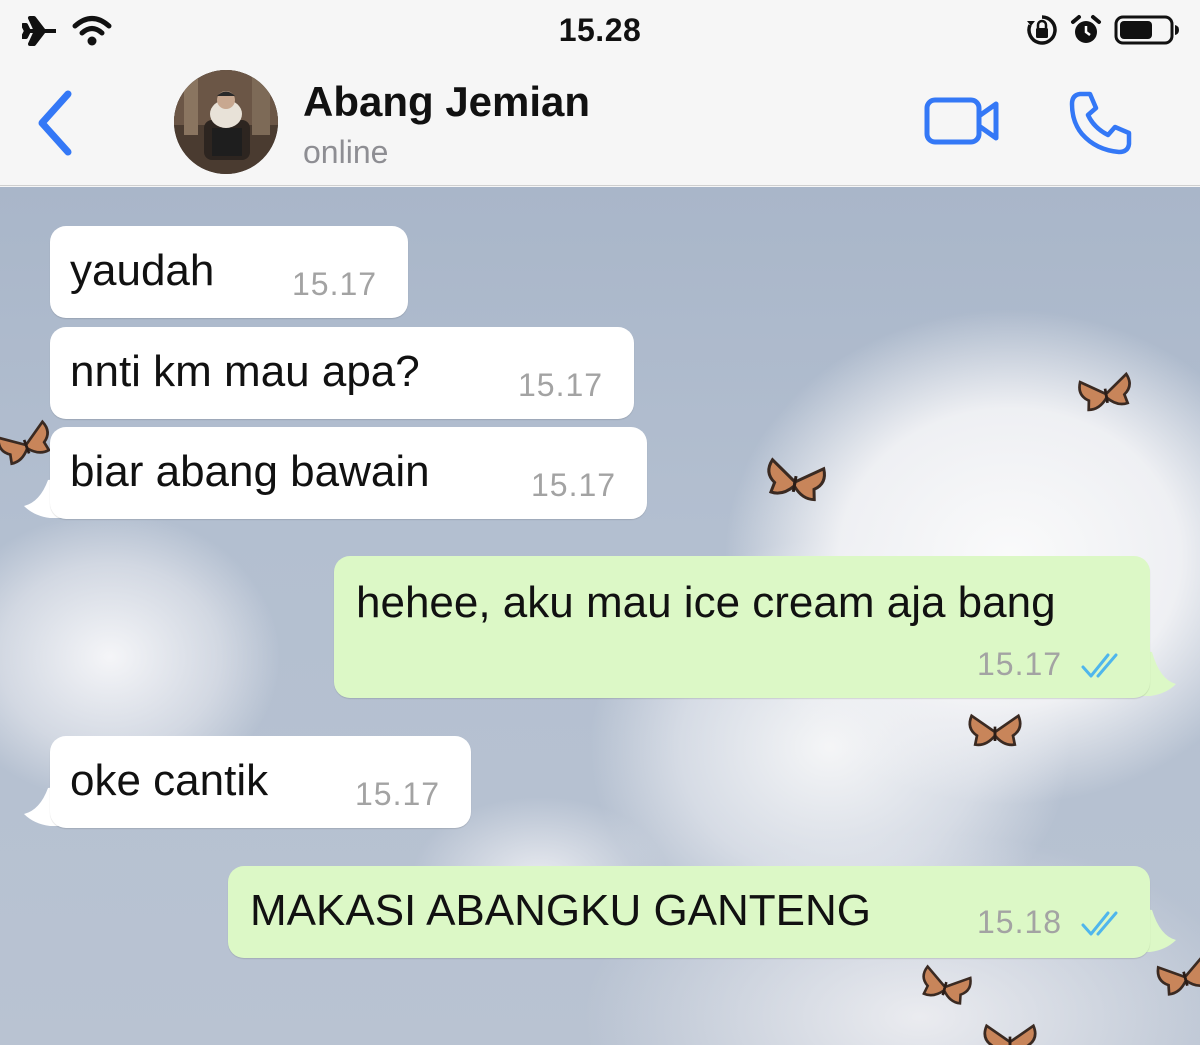  Describe the element at coordinates (250, 471) in the screenshot. I see `message-text: biar abang bawain` at that location.